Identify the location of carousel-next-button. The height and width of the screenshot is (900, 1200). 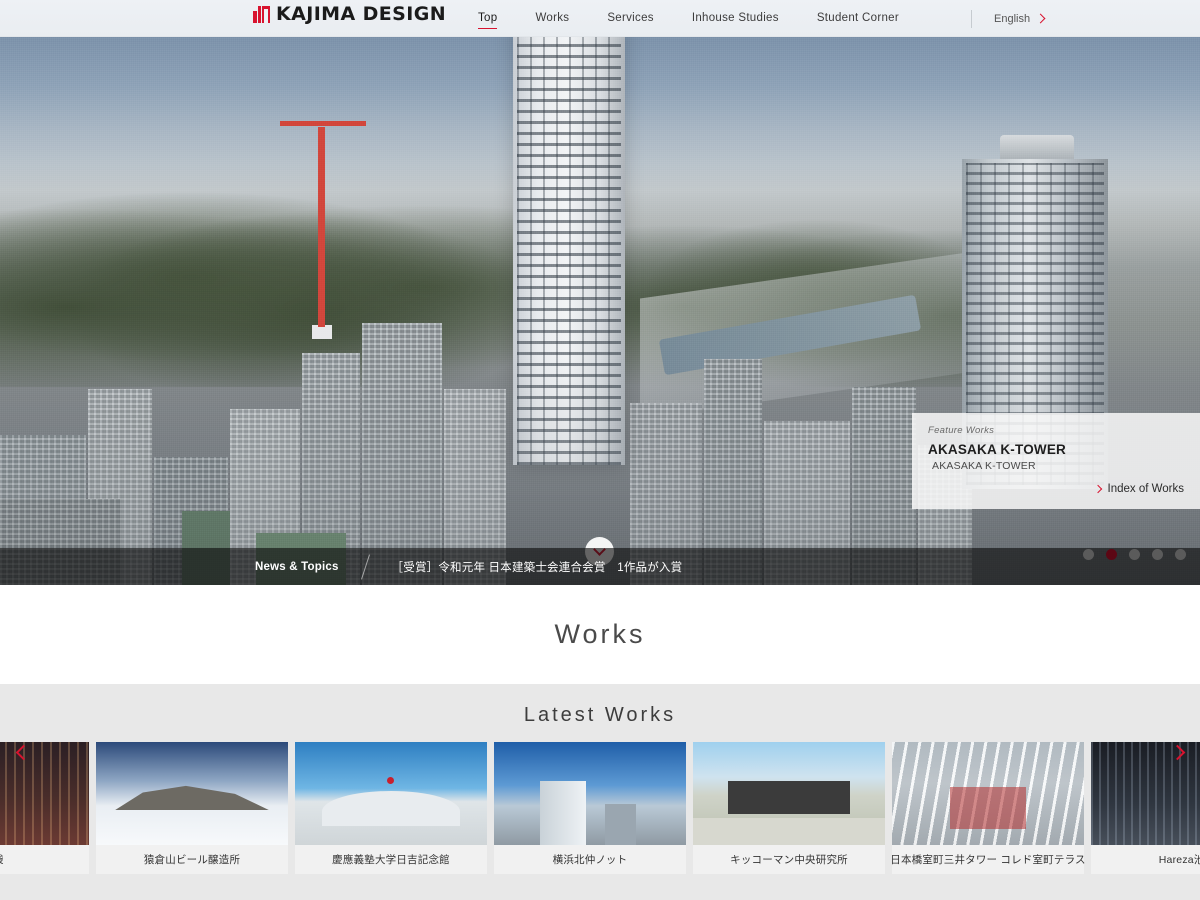
(1179, 752).